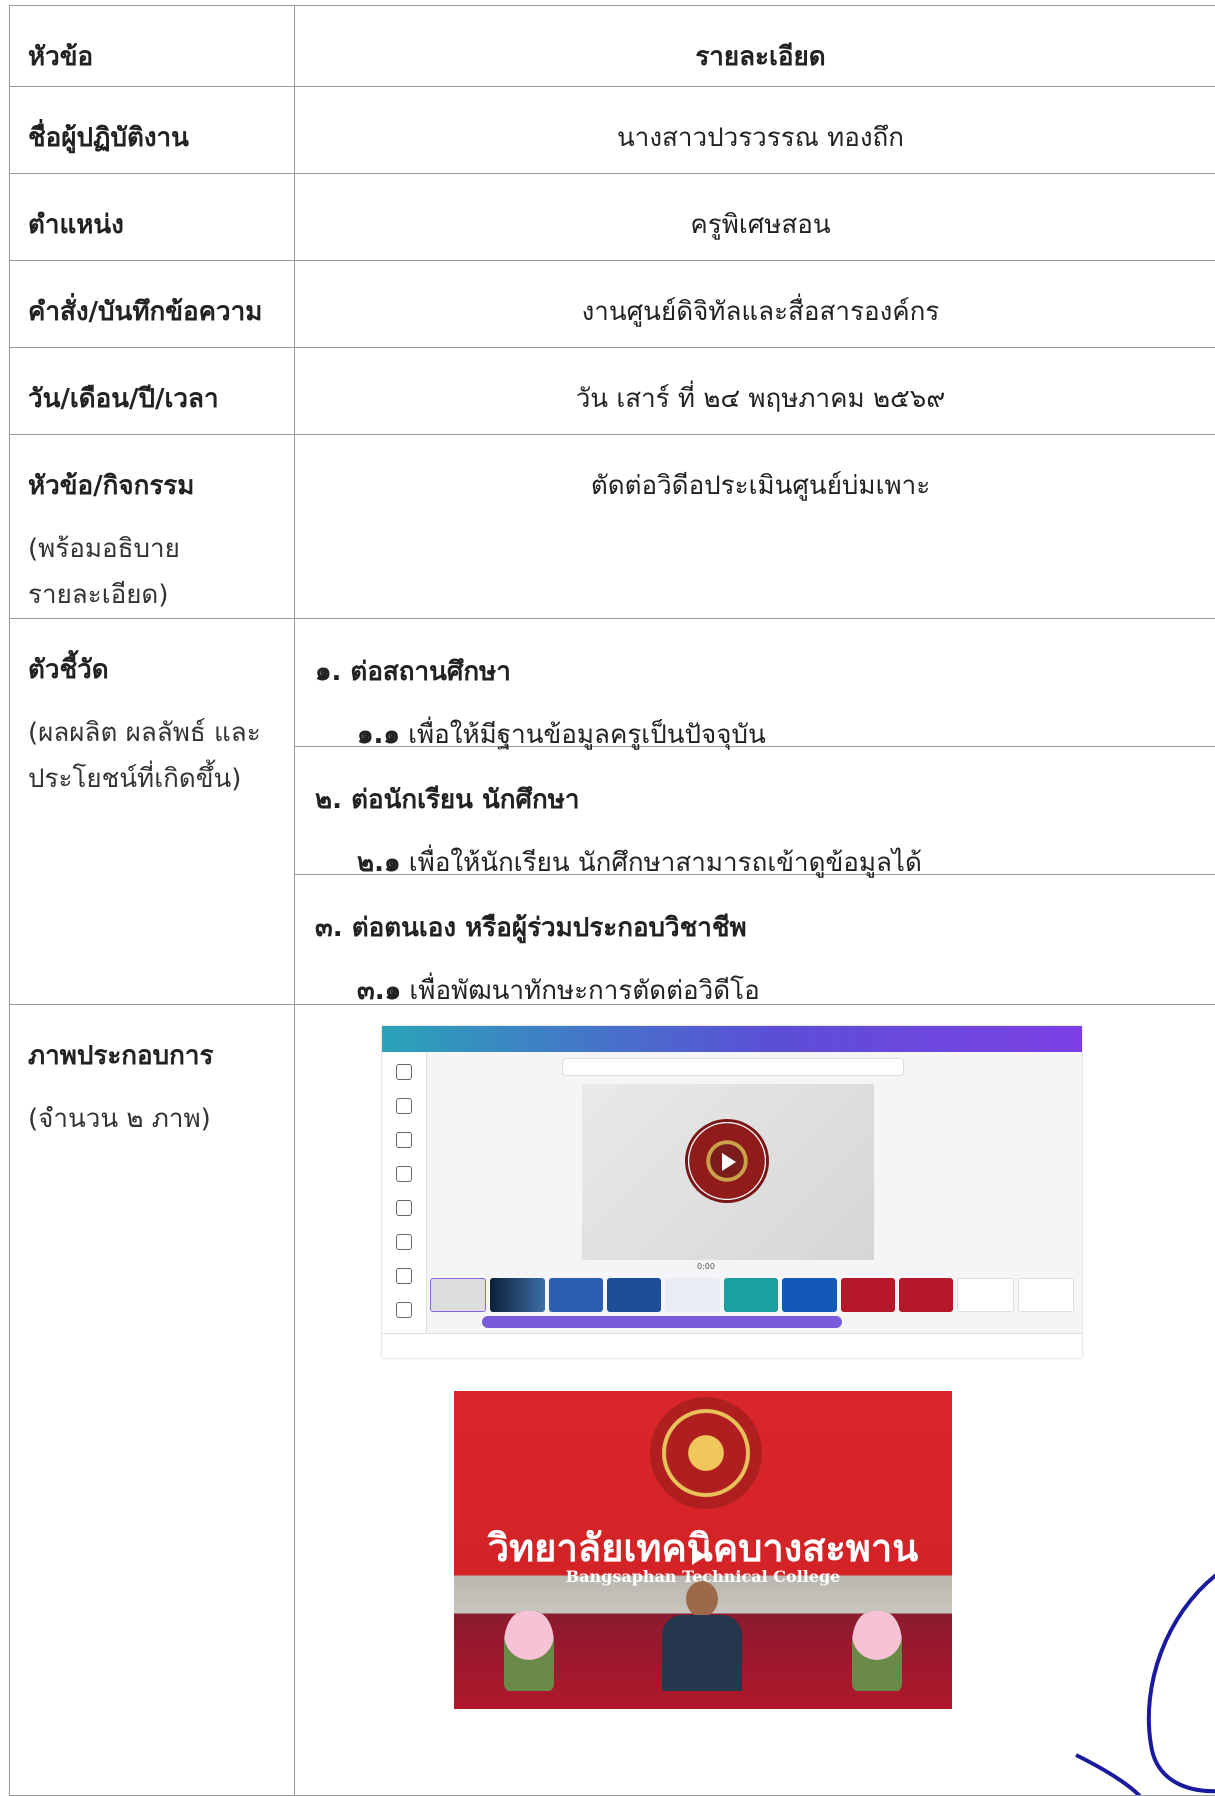 The height and width of the screenshot is (1796, 1215). I want to click on upload-icon, so click(404, 1208).